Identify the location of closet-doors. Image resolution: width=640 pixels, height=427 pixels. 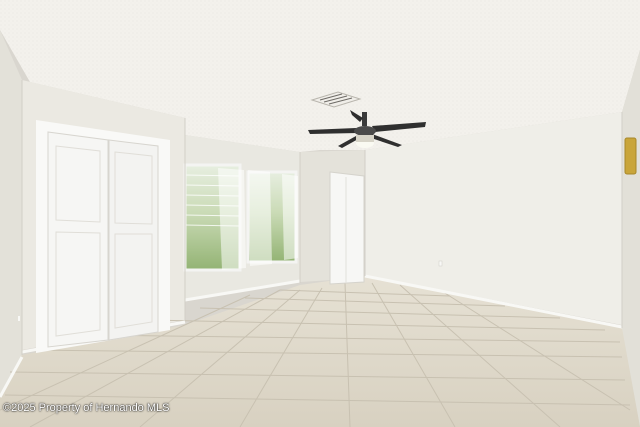
(103, 239).